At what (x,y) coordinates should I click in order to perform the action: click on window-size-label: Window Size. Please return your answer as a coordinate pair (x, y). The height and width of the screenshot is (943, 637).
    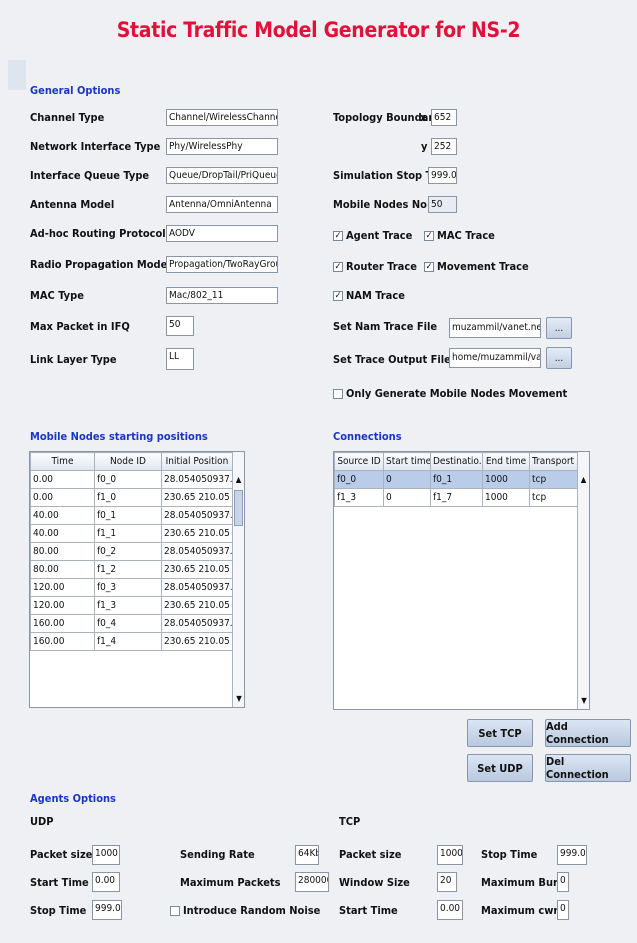
    Looking at the image, I should click on (374, 882).